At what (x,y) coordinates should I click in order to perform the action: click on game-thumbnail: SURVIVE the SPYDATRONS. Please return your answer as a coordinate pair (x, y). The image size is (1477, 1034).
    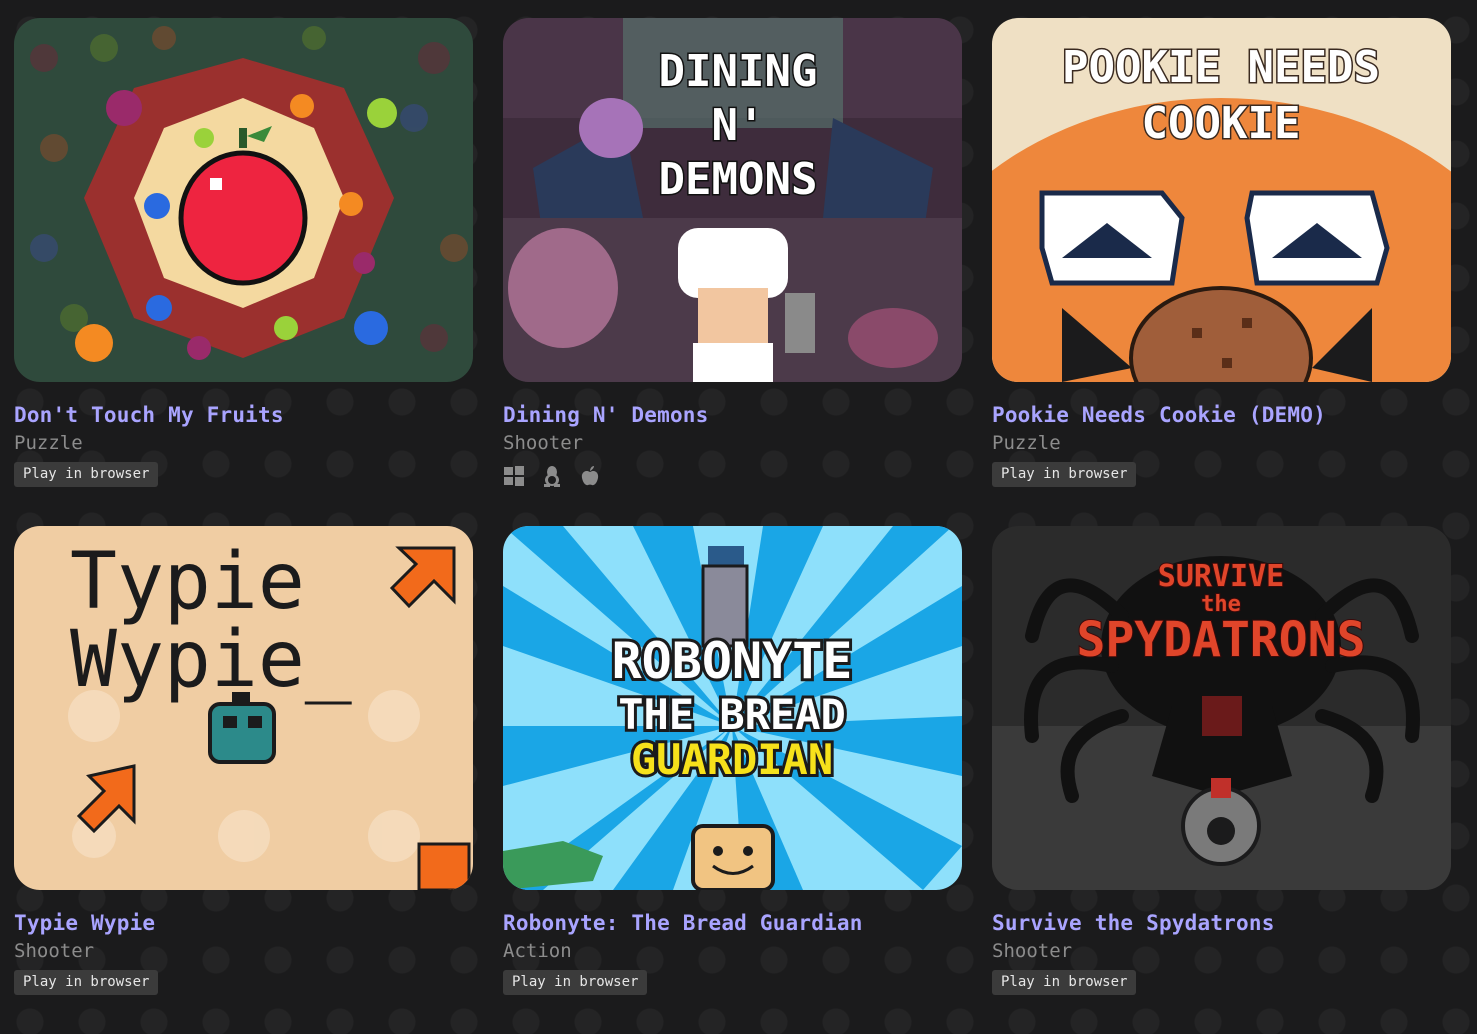
    Looking at the image, I should click on (1221, 708).